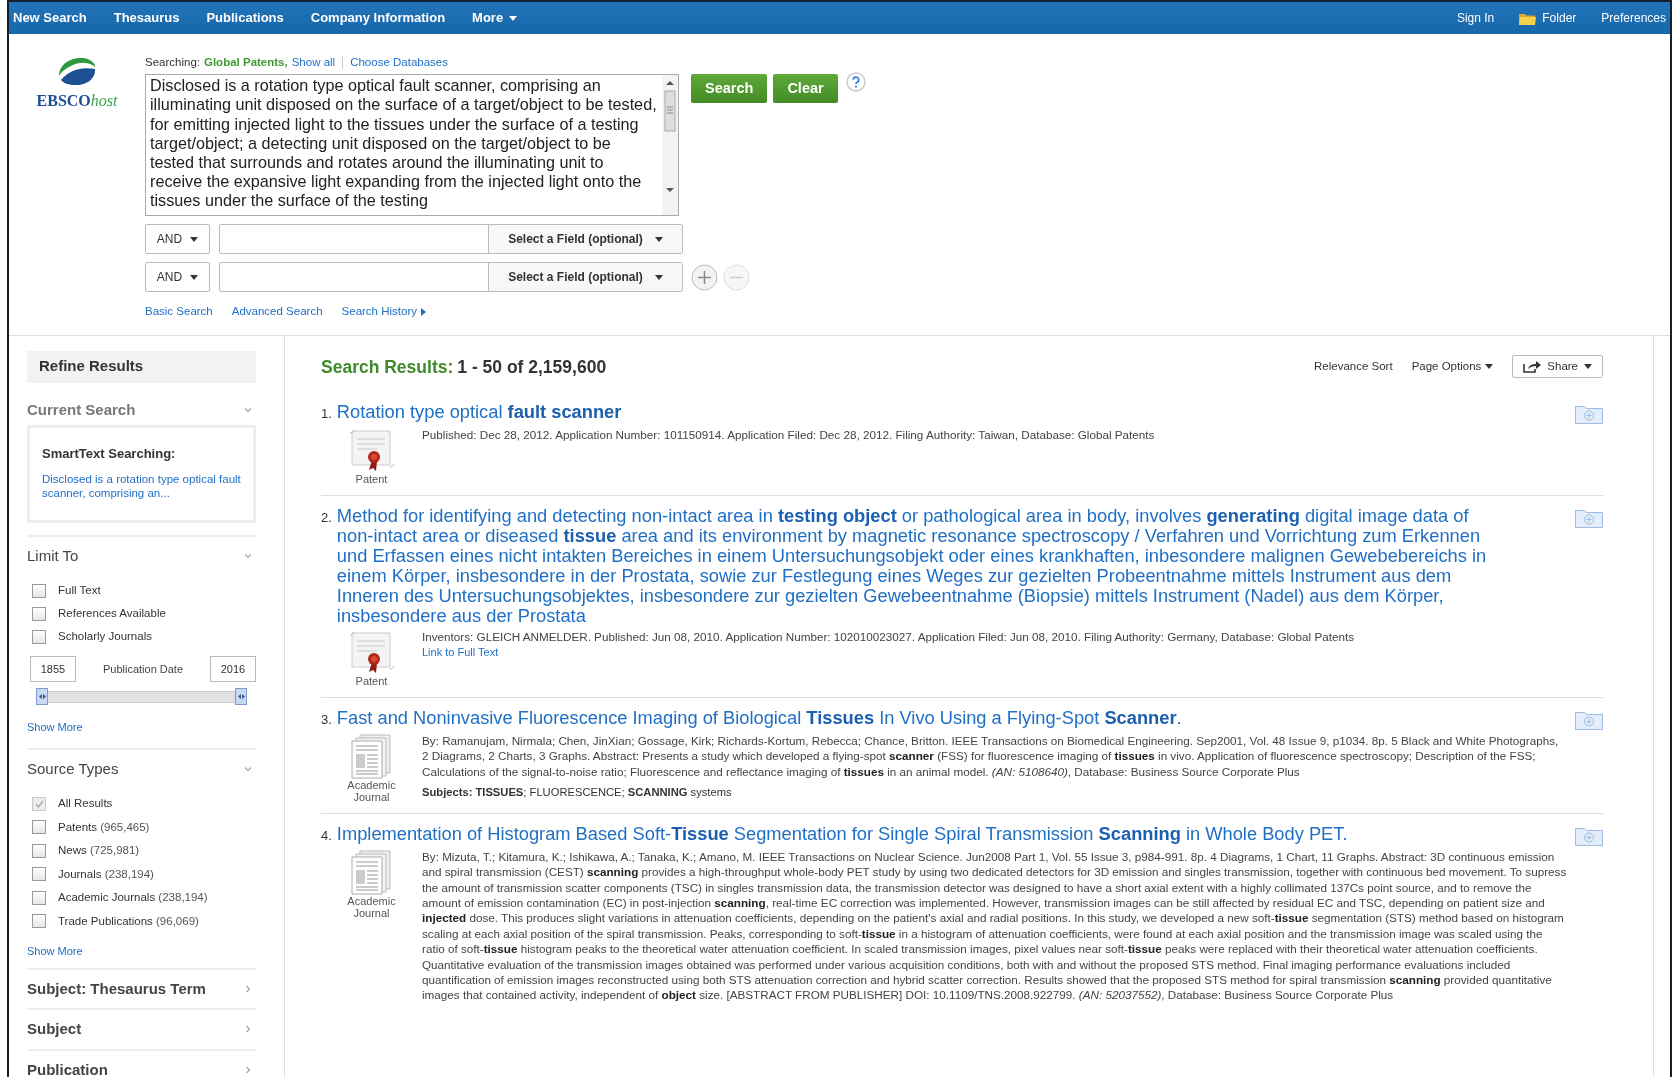  I want to click on source-type-label: News (725,981), so click(99, 851).